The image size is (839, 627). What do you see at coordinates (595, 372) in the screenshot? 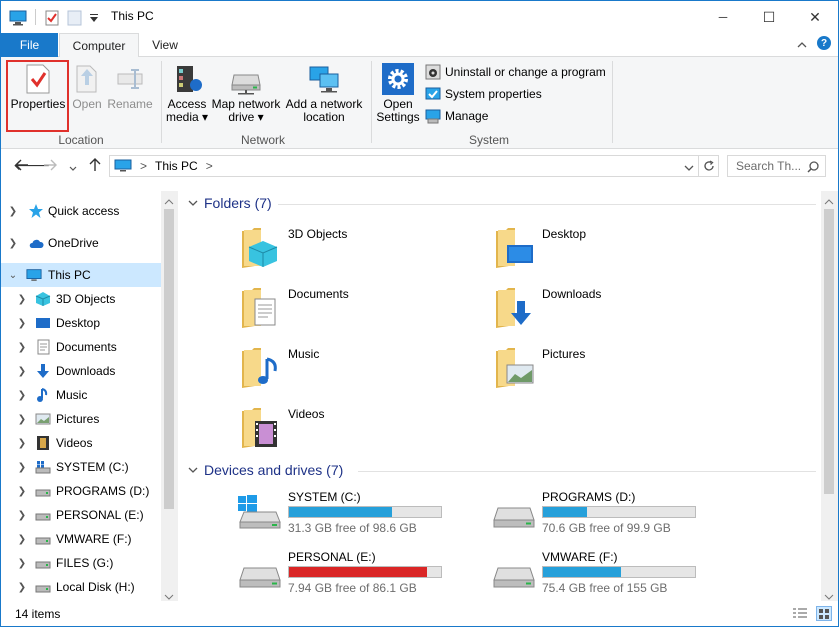
I see `folder-pictures: Pictures` at bounding box center [595, 372].